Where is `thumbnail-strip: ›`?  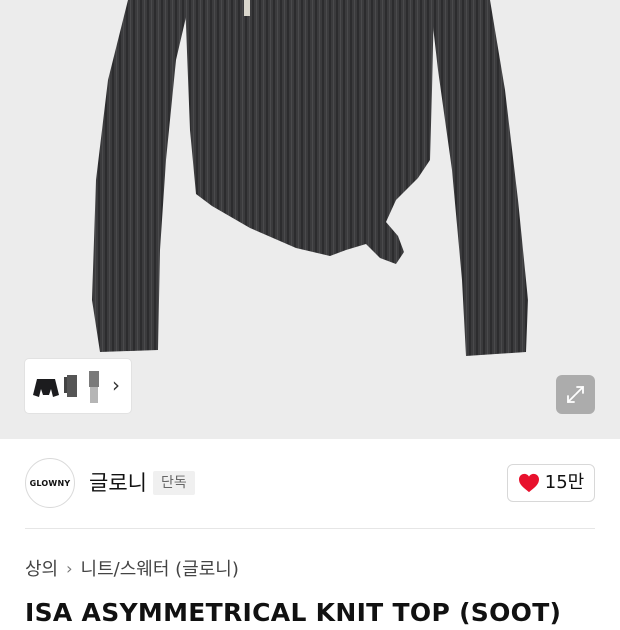
thumbnail-strip: › is located at coordinates (78, 386).